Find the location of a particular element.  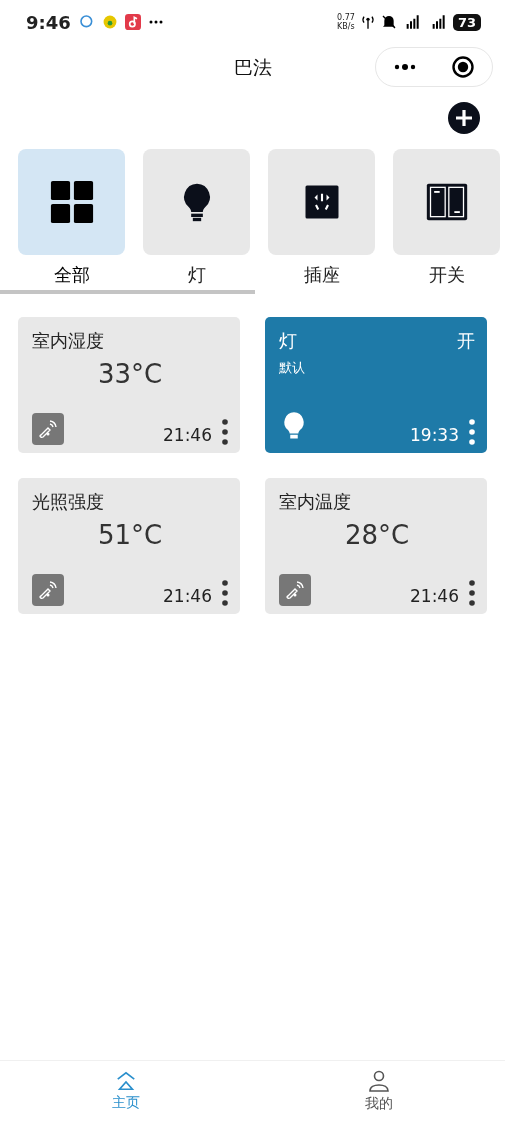

state-label: 开 is located at coordinates (466, 341).